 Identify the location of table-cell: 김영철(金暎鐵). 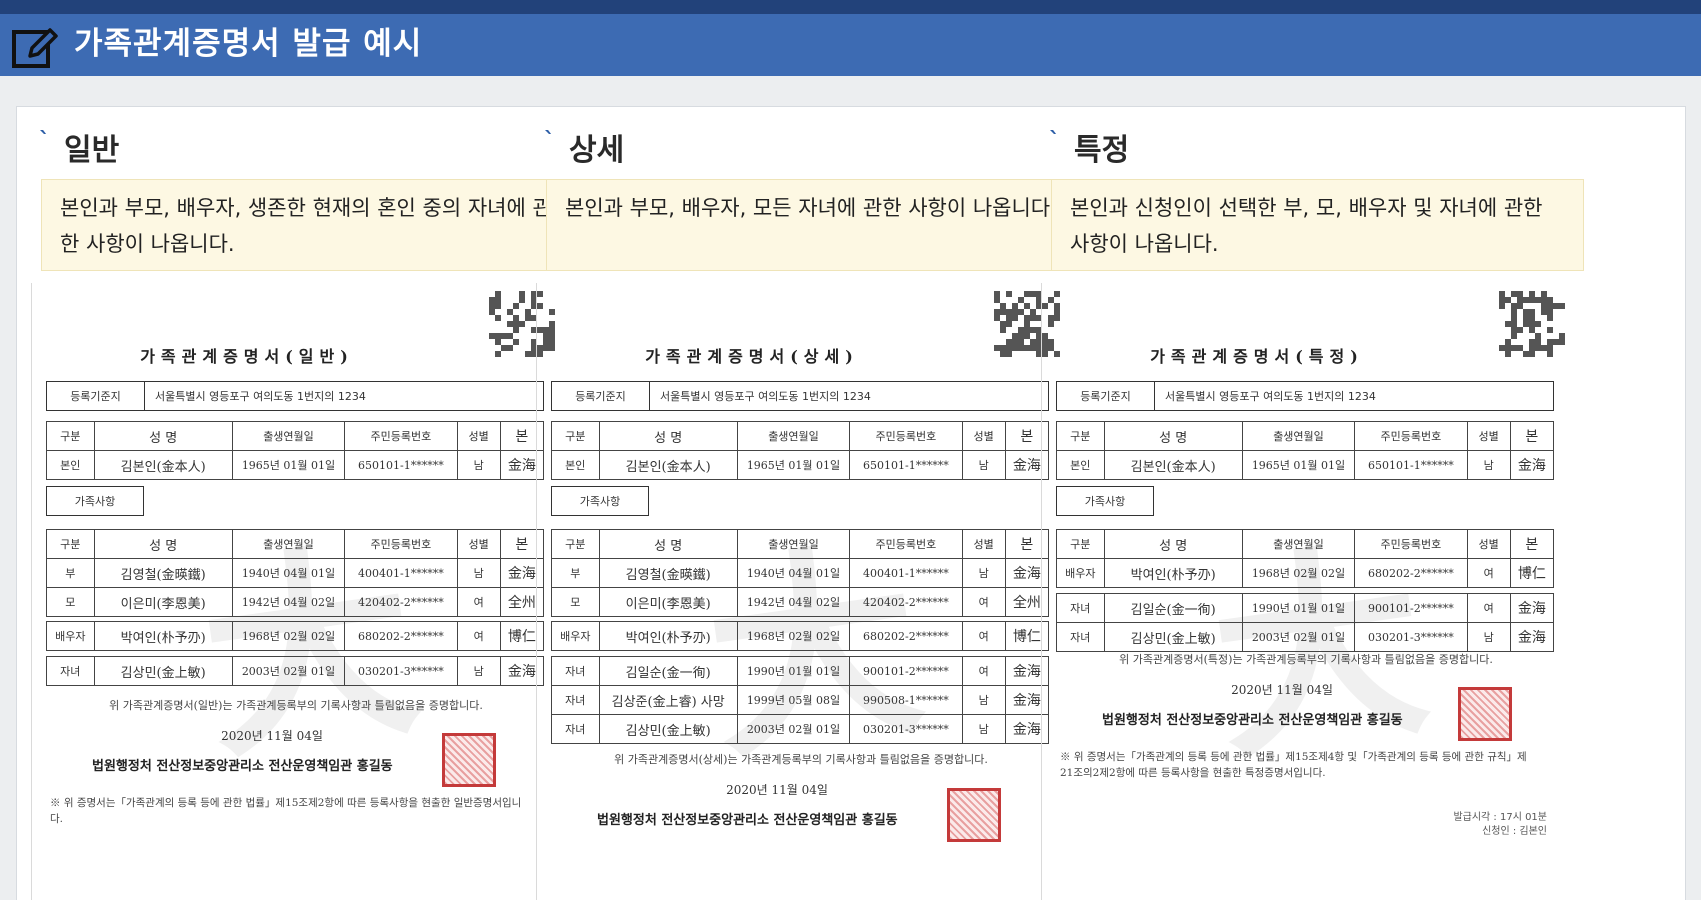
(668, 573).